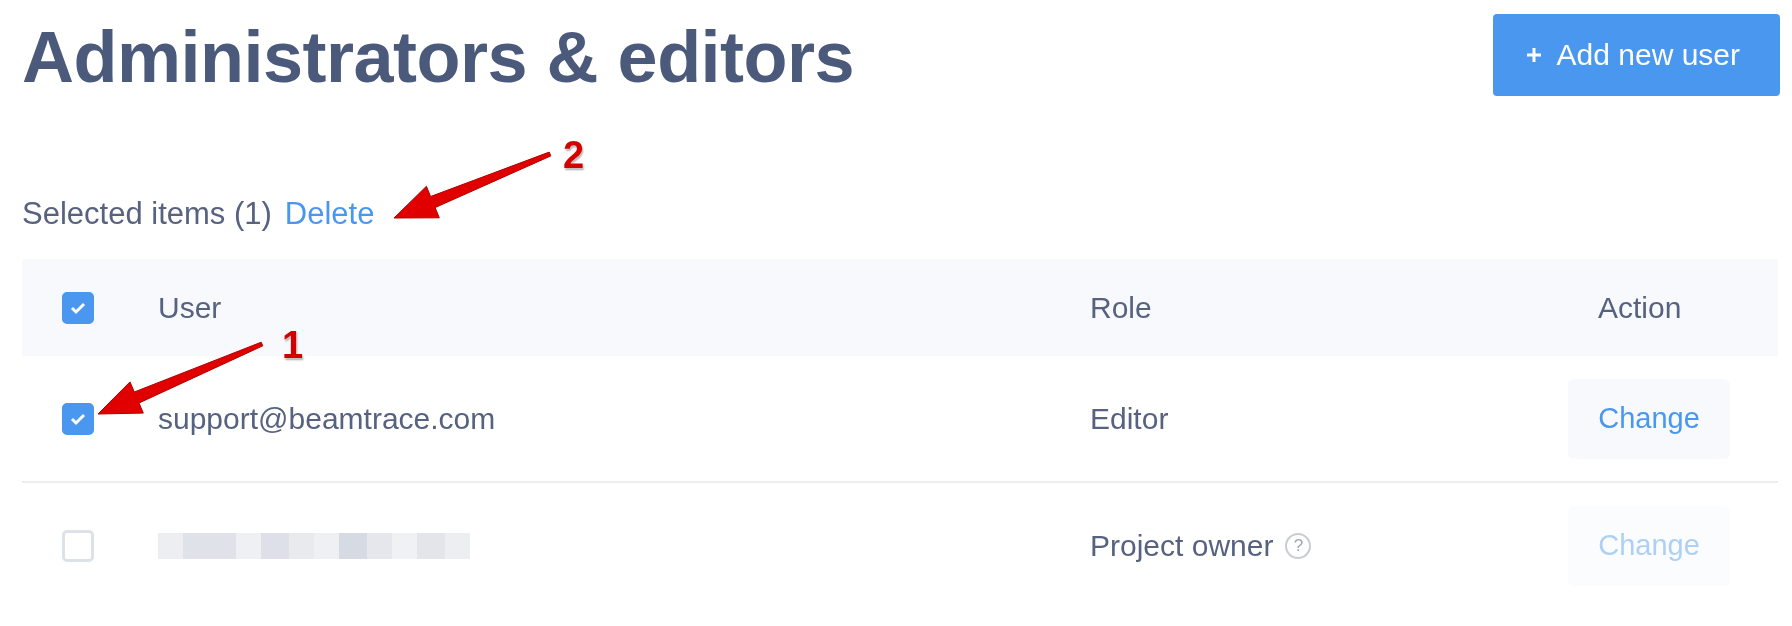 This screenshot has height=626, width=1792. I want to click on column-header: Role, so click(1121, 307).